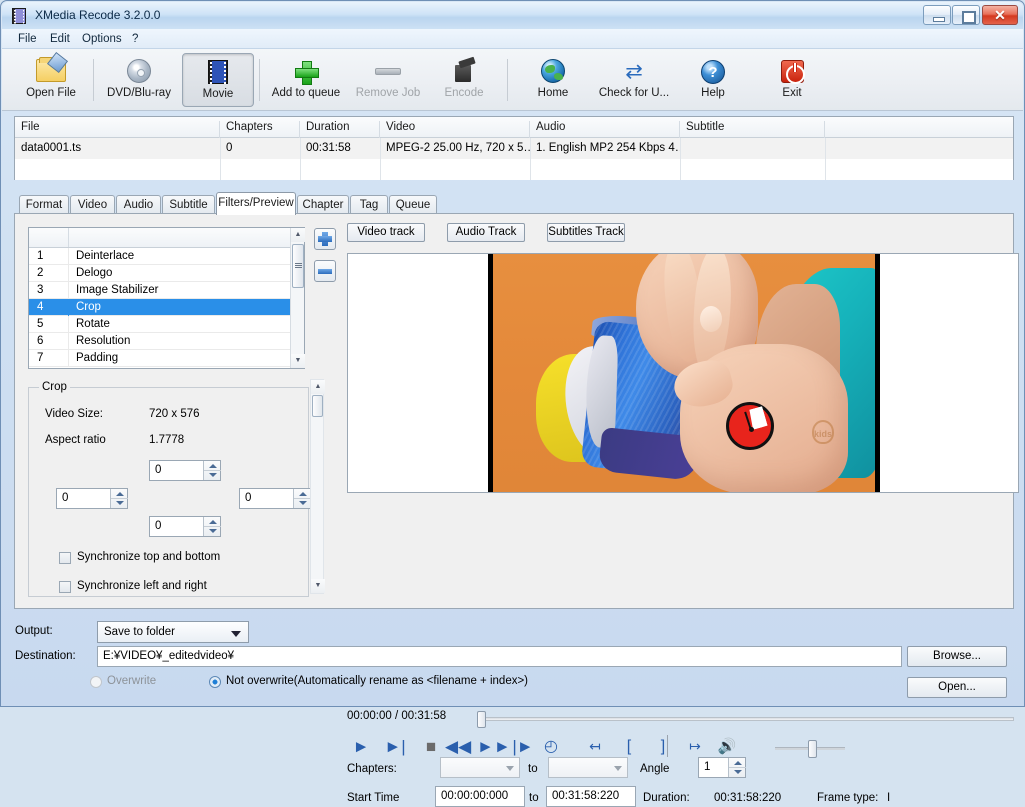 This screenshot has height=807, width=1025. Describe the element at coordinates (44, 204) in the screenshot. I see `tab-format: Format` at that location.